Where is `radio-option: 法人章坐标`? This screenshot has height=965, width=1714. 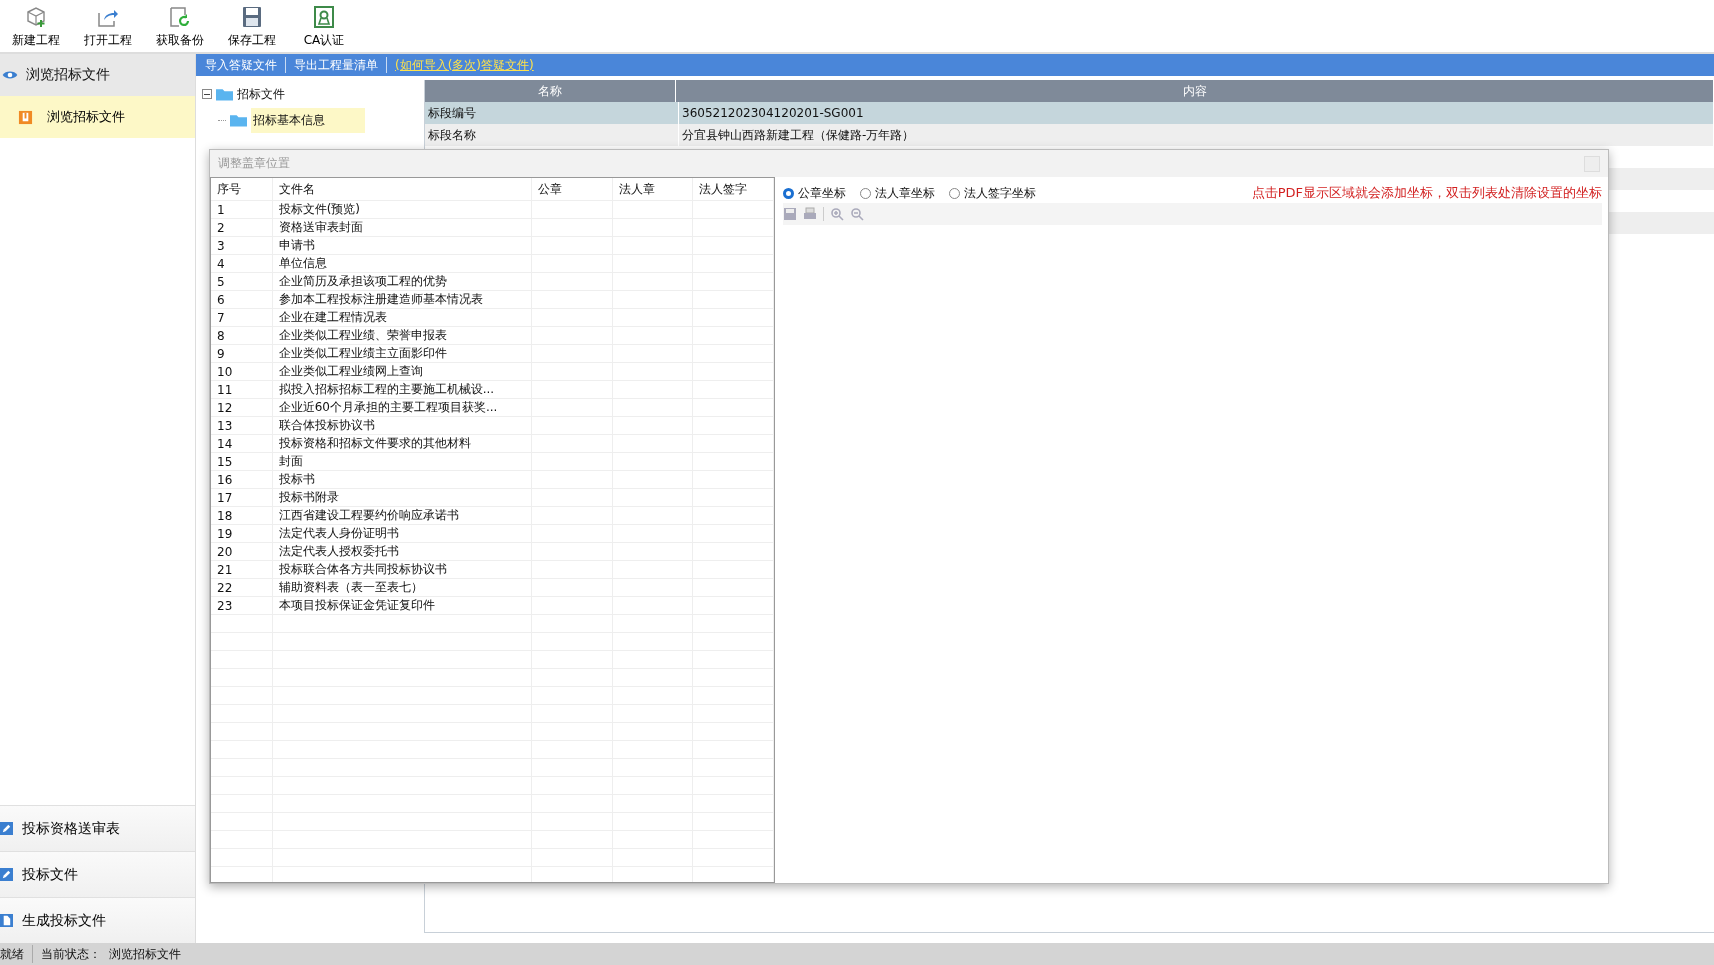 radio-option: 法人章坐标 is located at coordinates (897, 193).